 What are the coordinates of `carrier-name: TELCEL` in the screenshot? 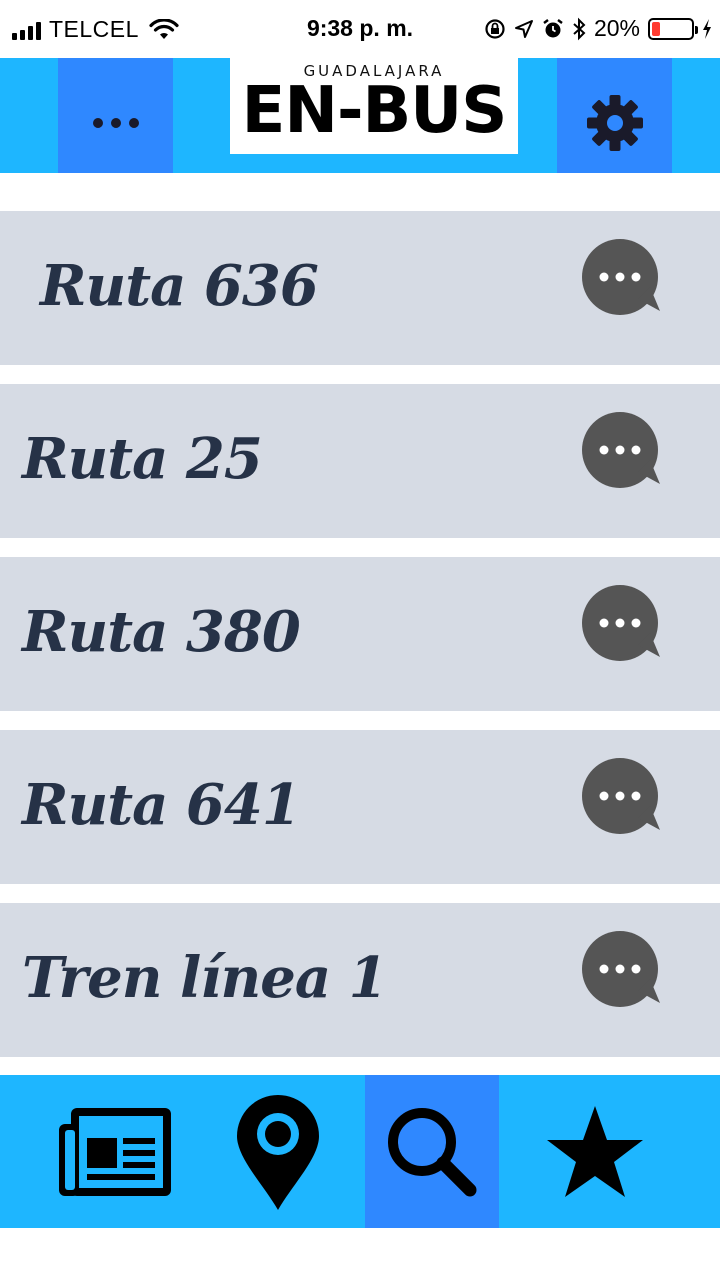 It's located at (94, 29).